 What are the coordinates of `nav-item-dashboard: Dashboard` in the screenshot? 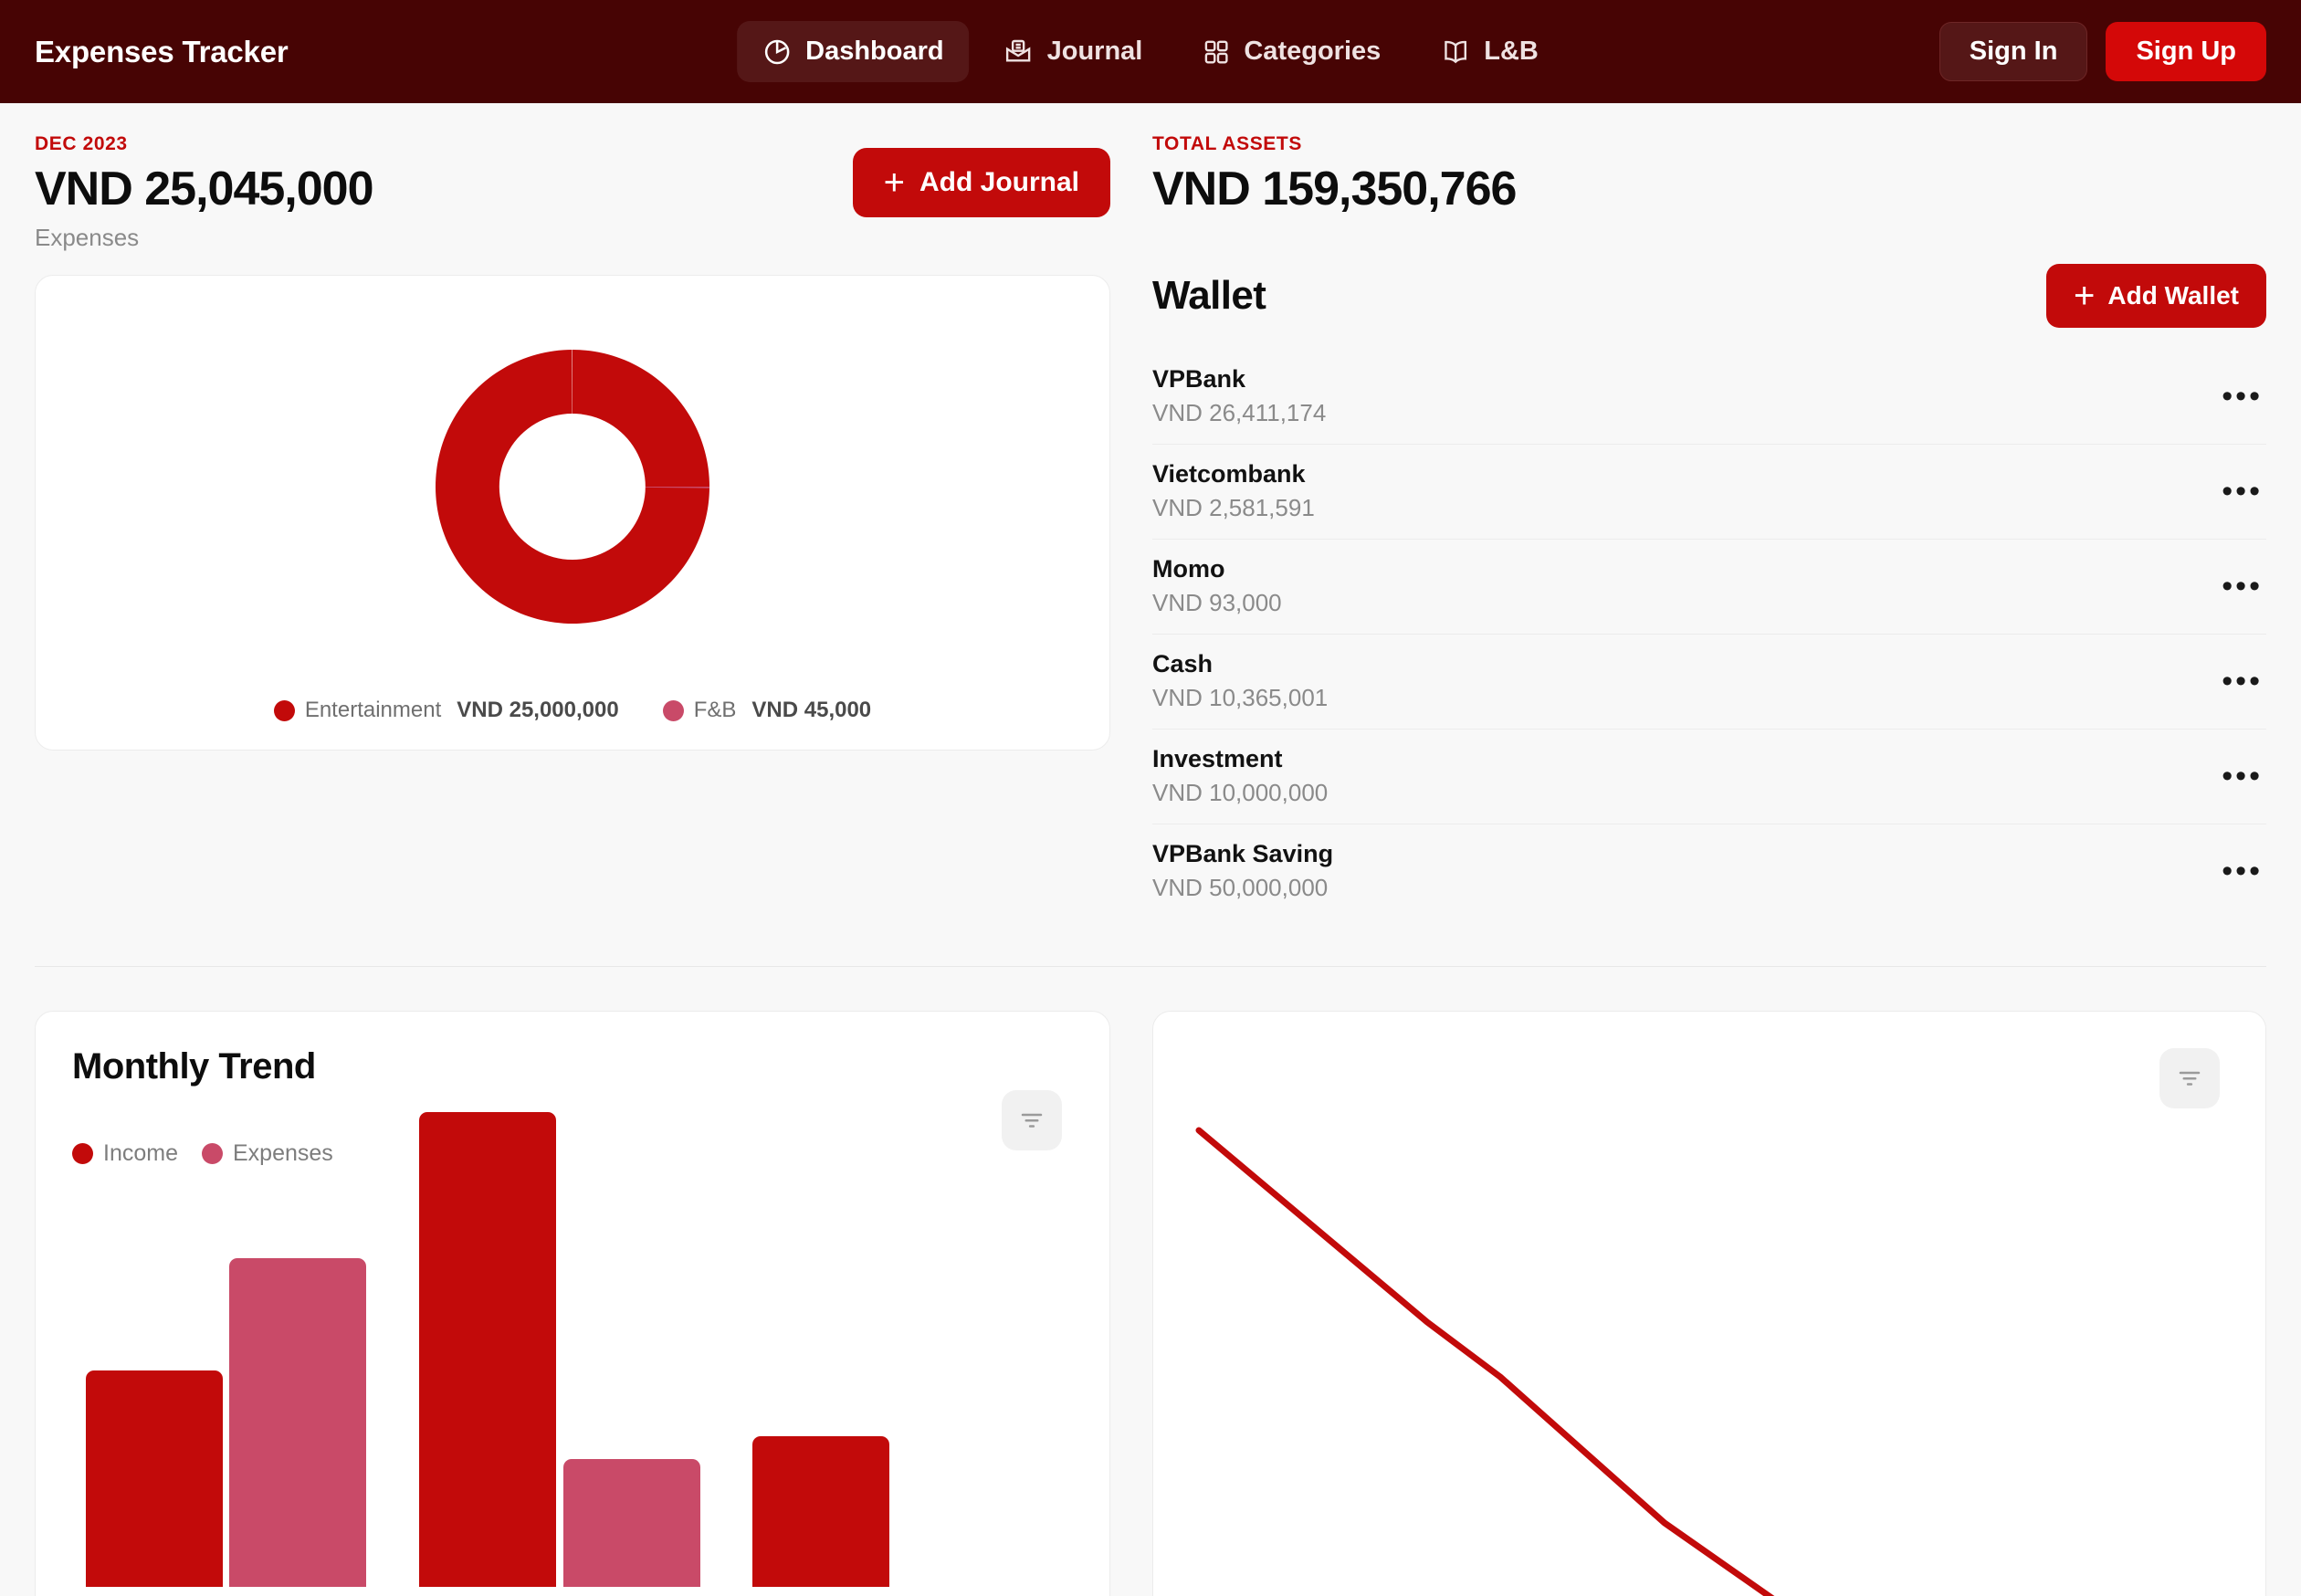 It's located at (853, 52).